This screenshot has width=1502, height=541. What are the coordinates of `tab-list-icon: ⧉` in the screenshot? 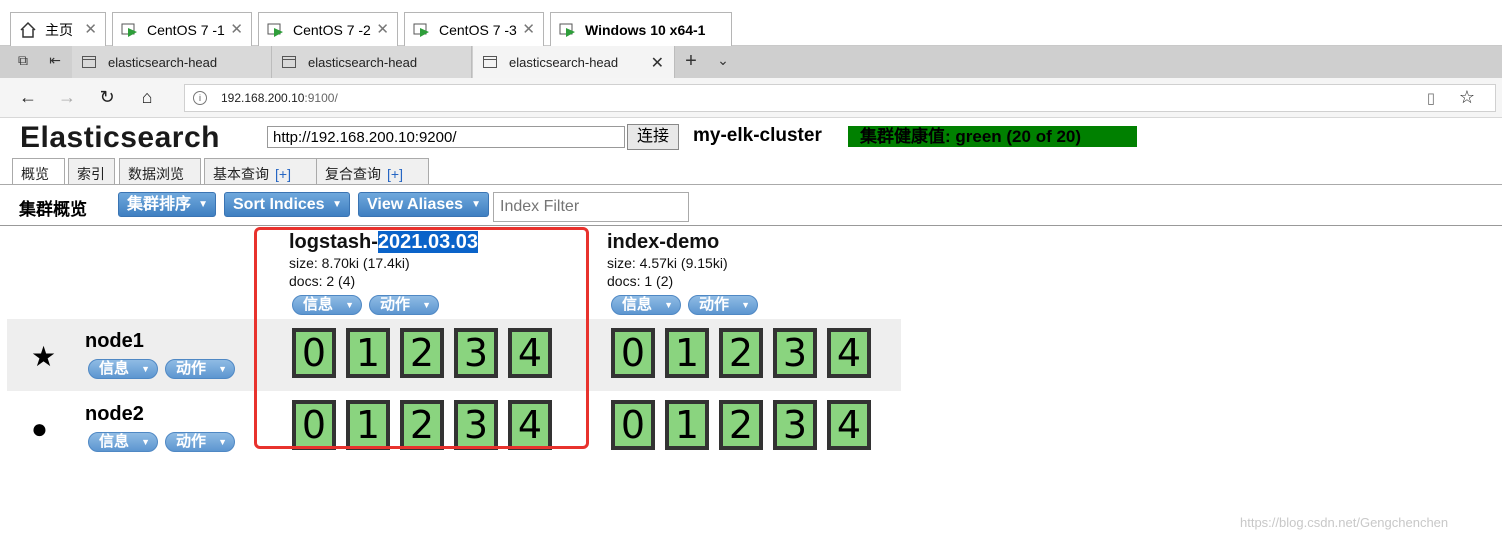 It's located at (23, 62).